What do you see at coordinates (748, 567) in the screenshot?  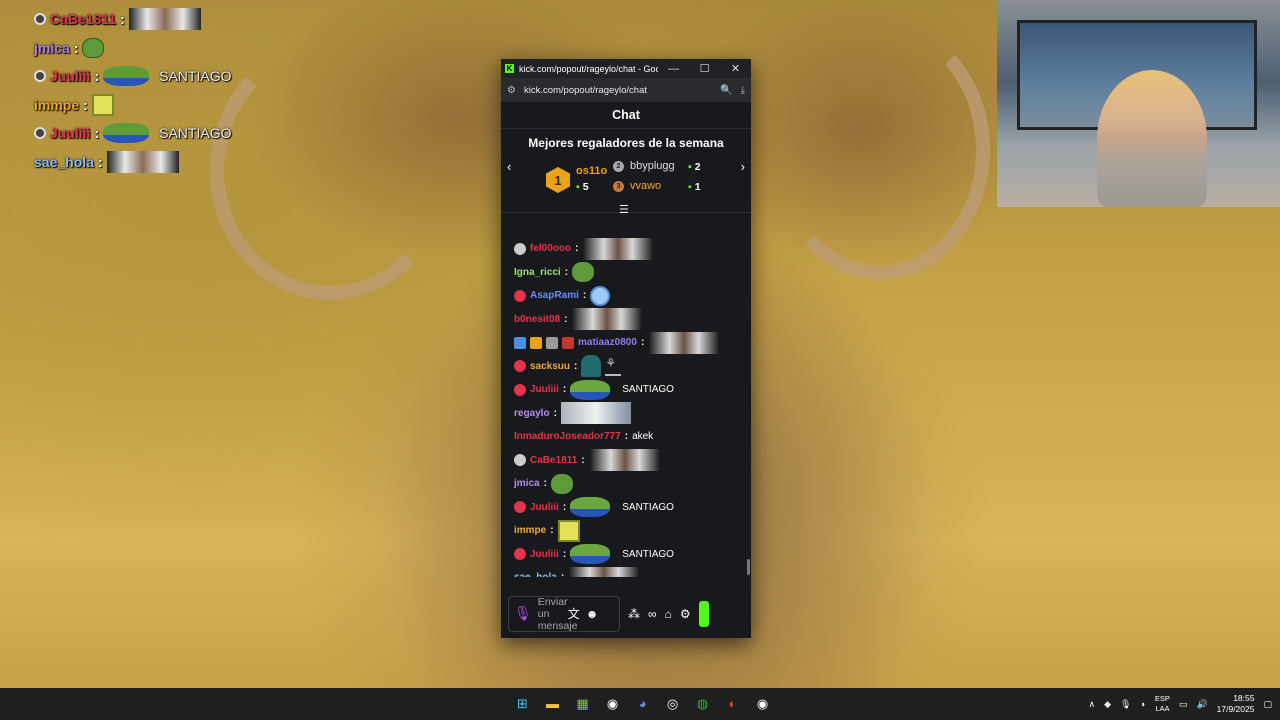 I see `chat-scrollbar` at bounding box center [748, 567].